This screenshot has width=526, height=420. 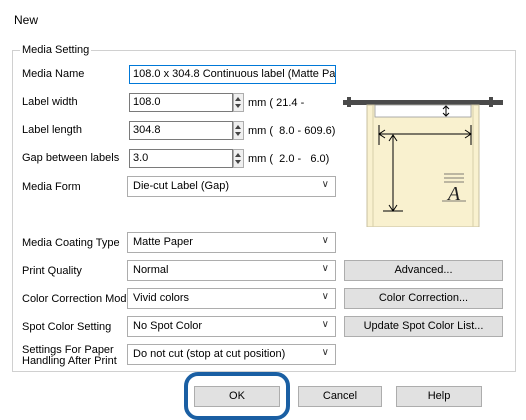 What do you see at coordinates (231, 298) in the screenshot?
I see `color-correction-select: Vivid colors ∨` at bounding box center [231, 298].